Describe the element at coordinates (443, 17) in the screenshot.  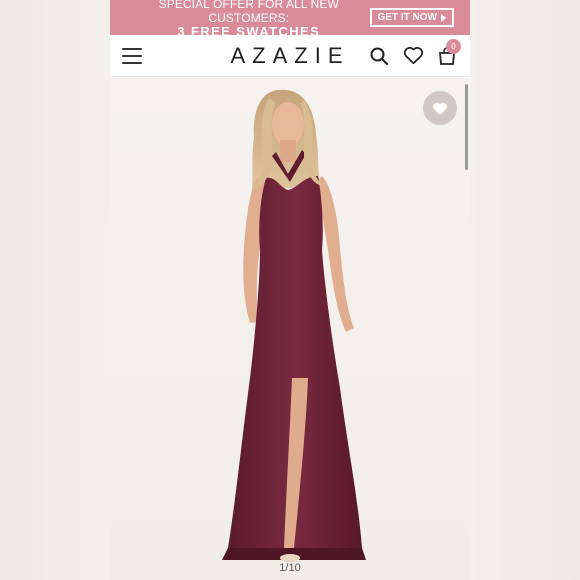
I see `play-arrow-icon` at that location.